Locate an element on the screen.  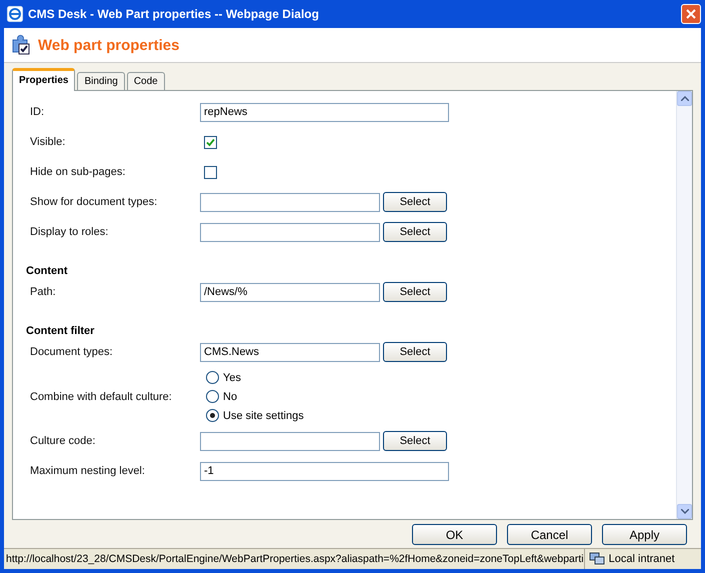
radio-label: Use site settings is located at coordinates (263, 416).